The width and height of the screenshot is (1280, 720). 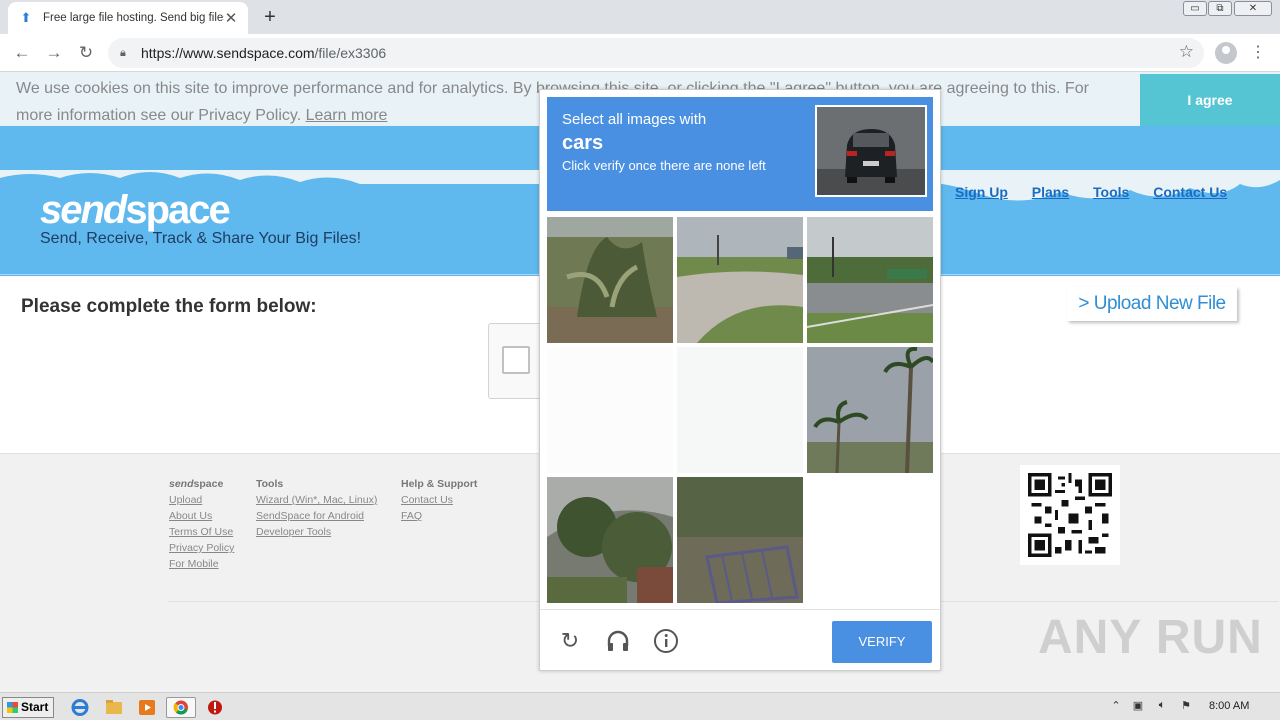 What do you see at coordinates (114, 707) in the screenshot?
I see `explorer-folder-icon` at bounding box center [114, 707].